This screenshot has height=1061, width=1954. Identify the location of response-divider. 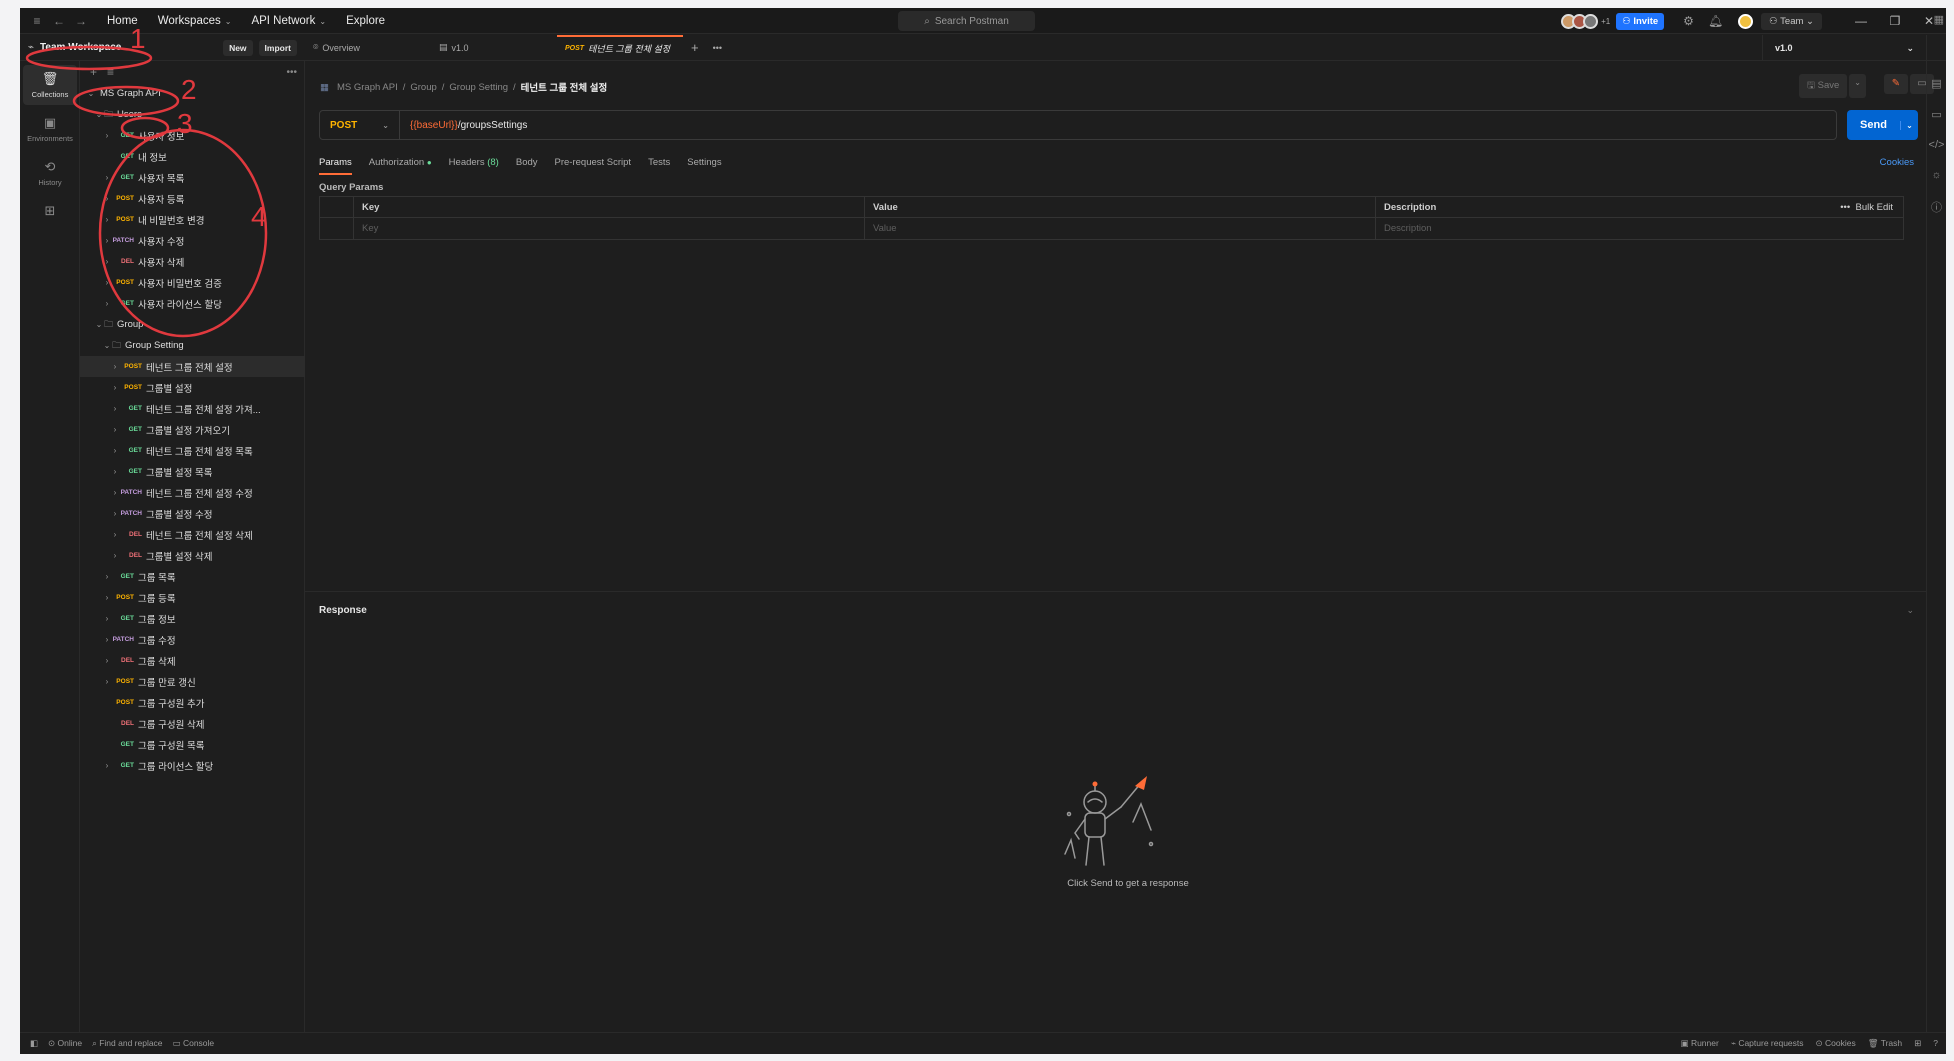
(1115, 591).